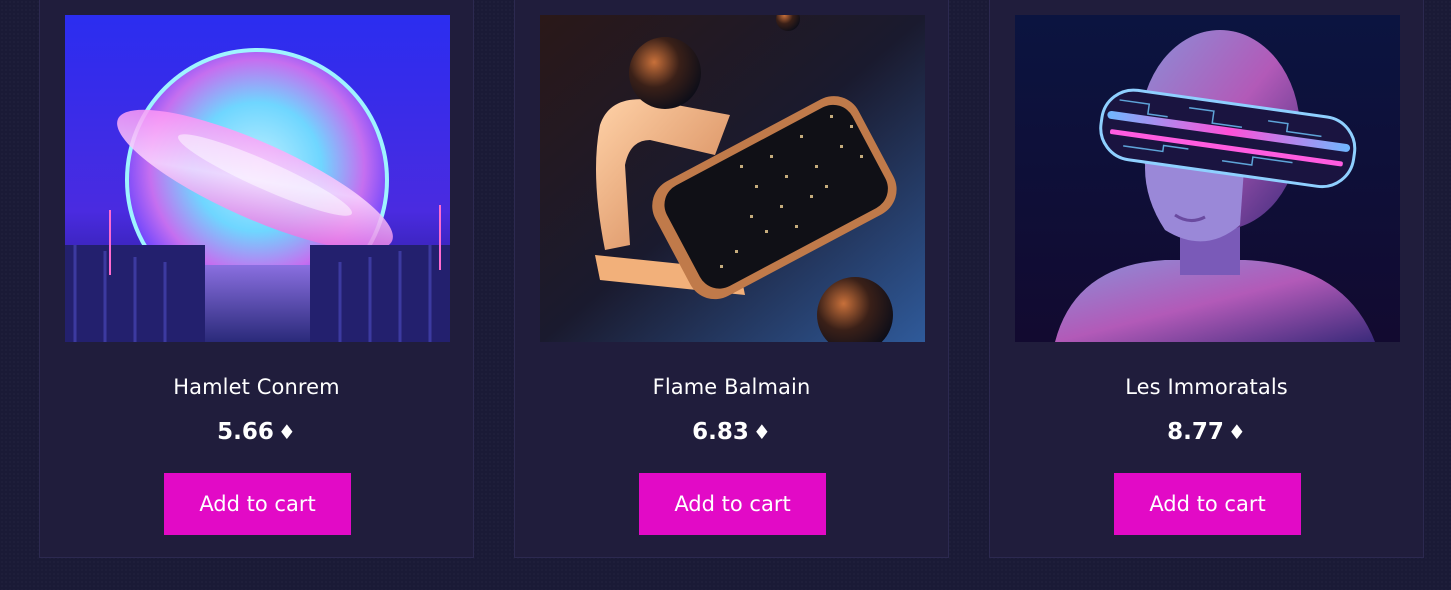 This screenshot has height=590, width=1451. I want to click on product-price: 5.66 ♦, so click(256, 432).